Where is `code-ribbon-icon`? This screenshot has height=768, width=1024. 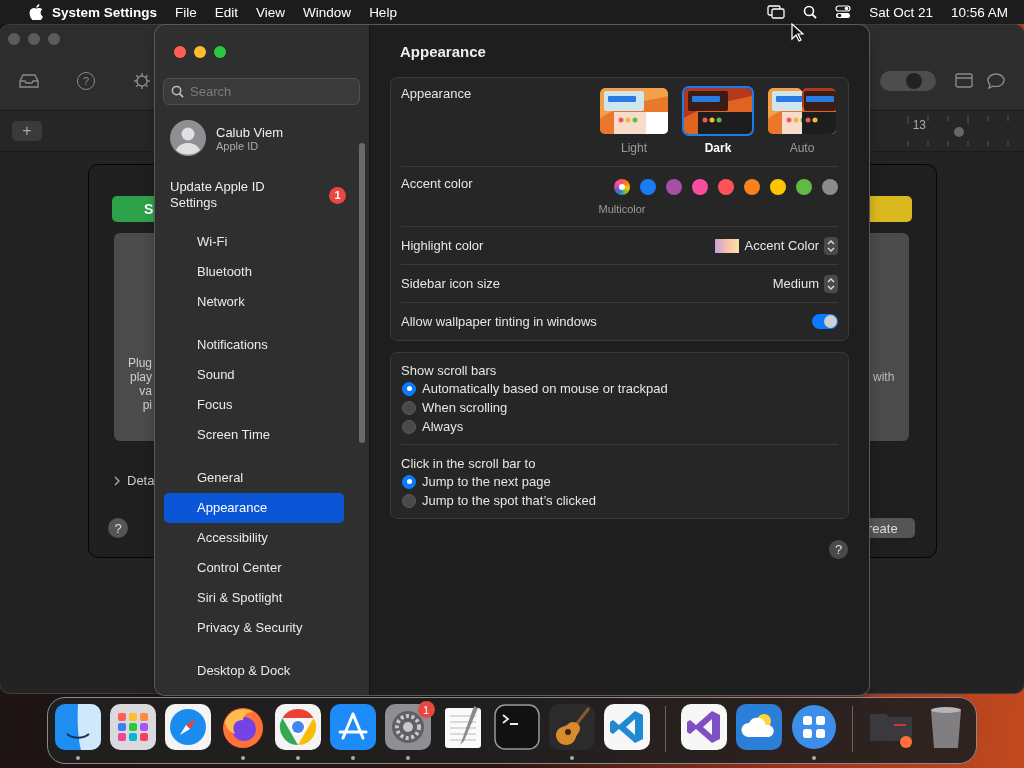 code-ribbon-icon is located at coordinates (627, 727).